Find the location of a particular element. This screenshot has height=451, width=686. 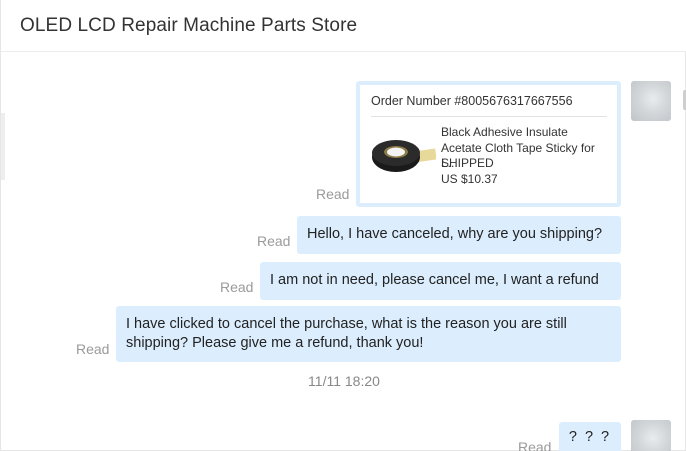

product-thumbnail is located at coordinates (403, 156).